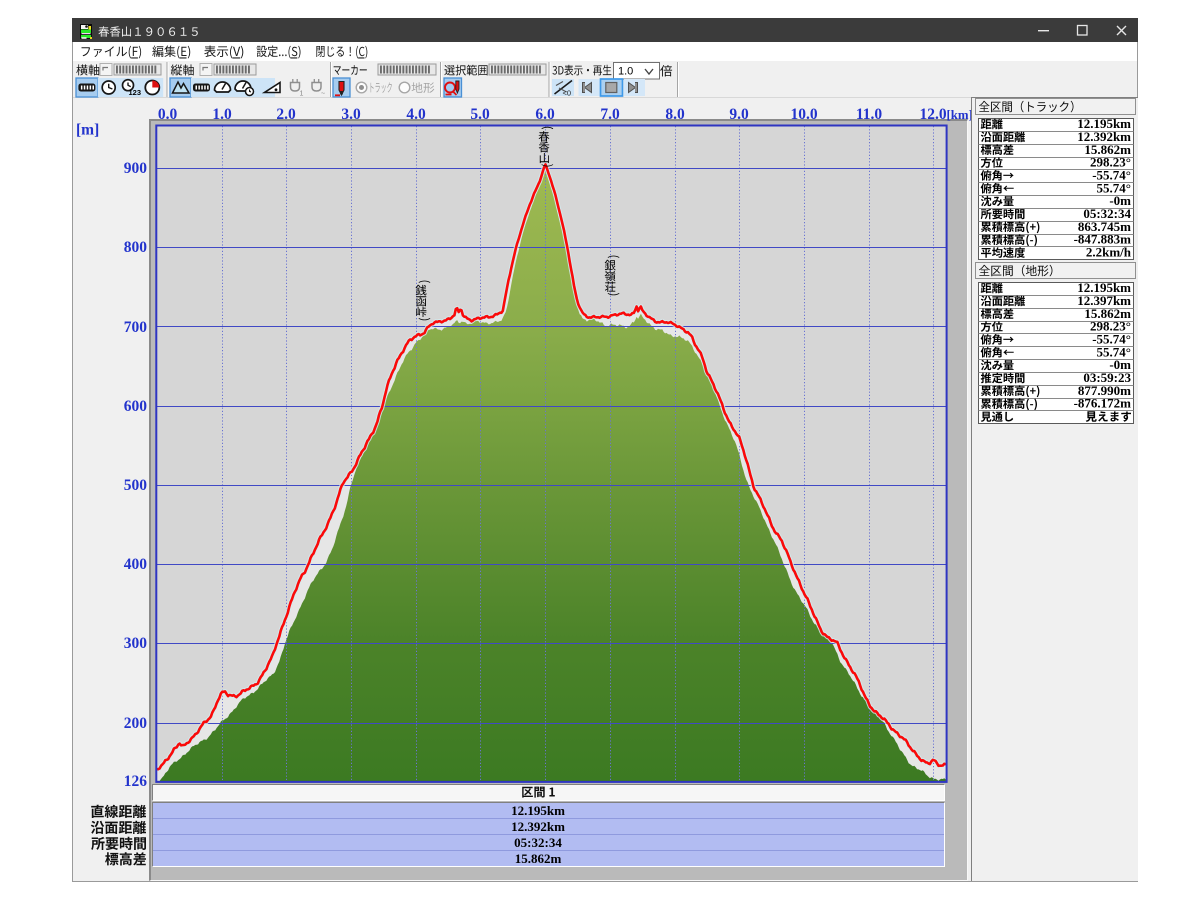  I want to click on svg-text: 1, so click(302, 94).